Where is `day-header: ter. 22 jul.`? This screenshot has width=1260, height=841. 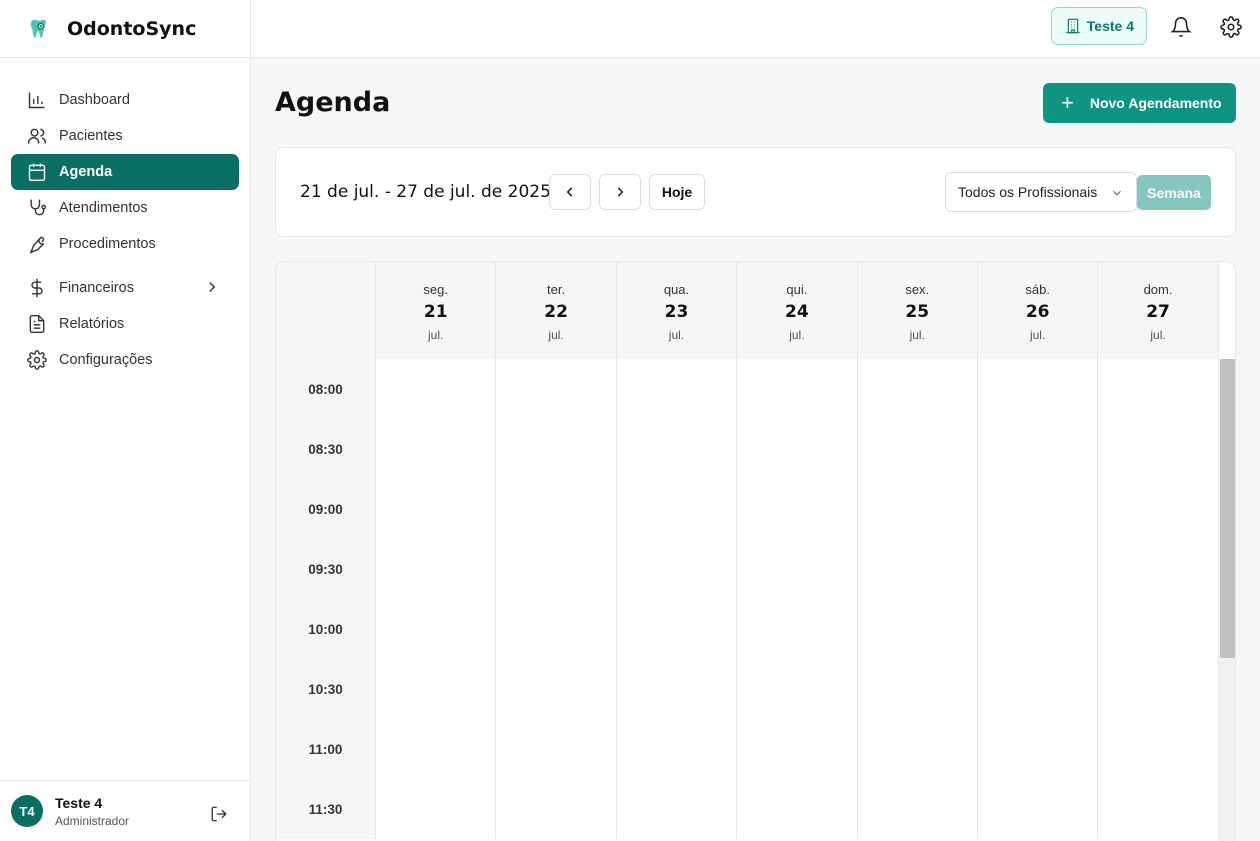
day-header: ter. 22 jul. is located at coordinates (556, 310).